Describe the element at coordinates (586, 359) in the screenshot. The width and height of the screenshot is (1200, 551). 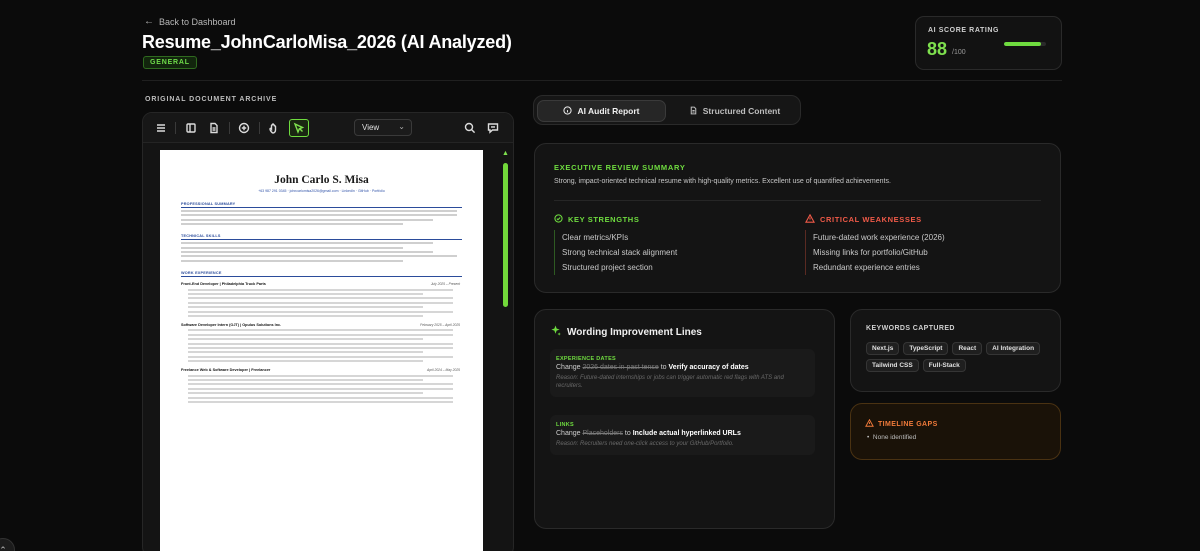
I see `wording-category: EXPERIENCE DATES` at that location.